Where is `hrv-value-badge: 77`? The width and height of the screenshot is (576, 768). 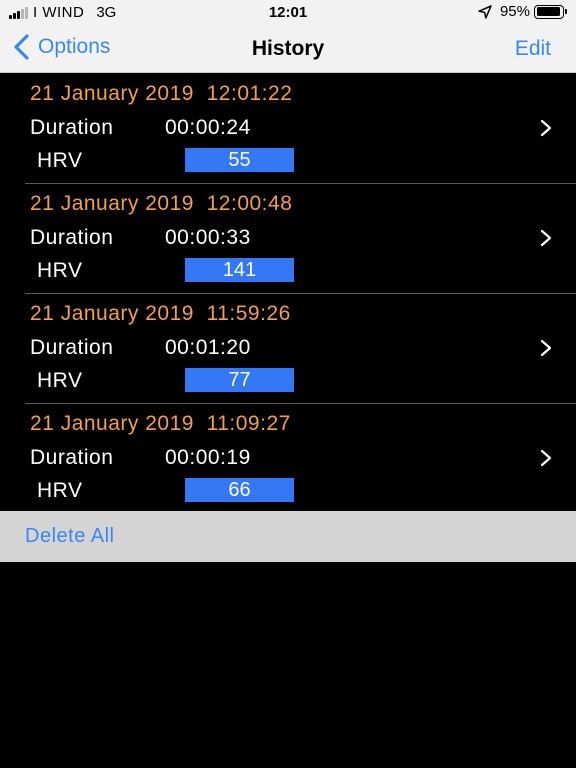 hrv-value-badge: 77 is located at coordinates (239, 380).